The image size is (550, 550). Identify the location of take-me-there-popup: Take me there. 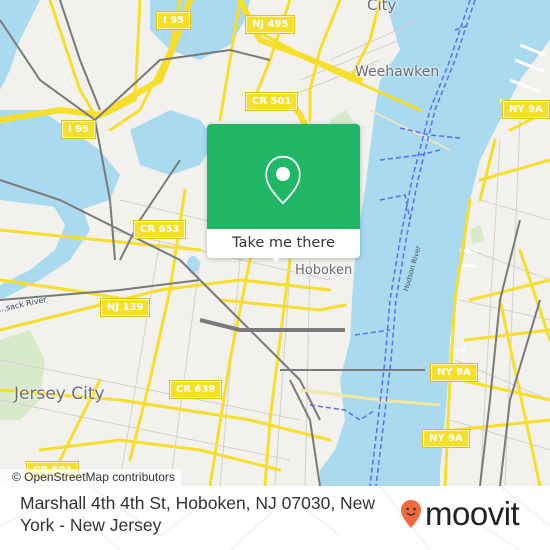
(283, 193).